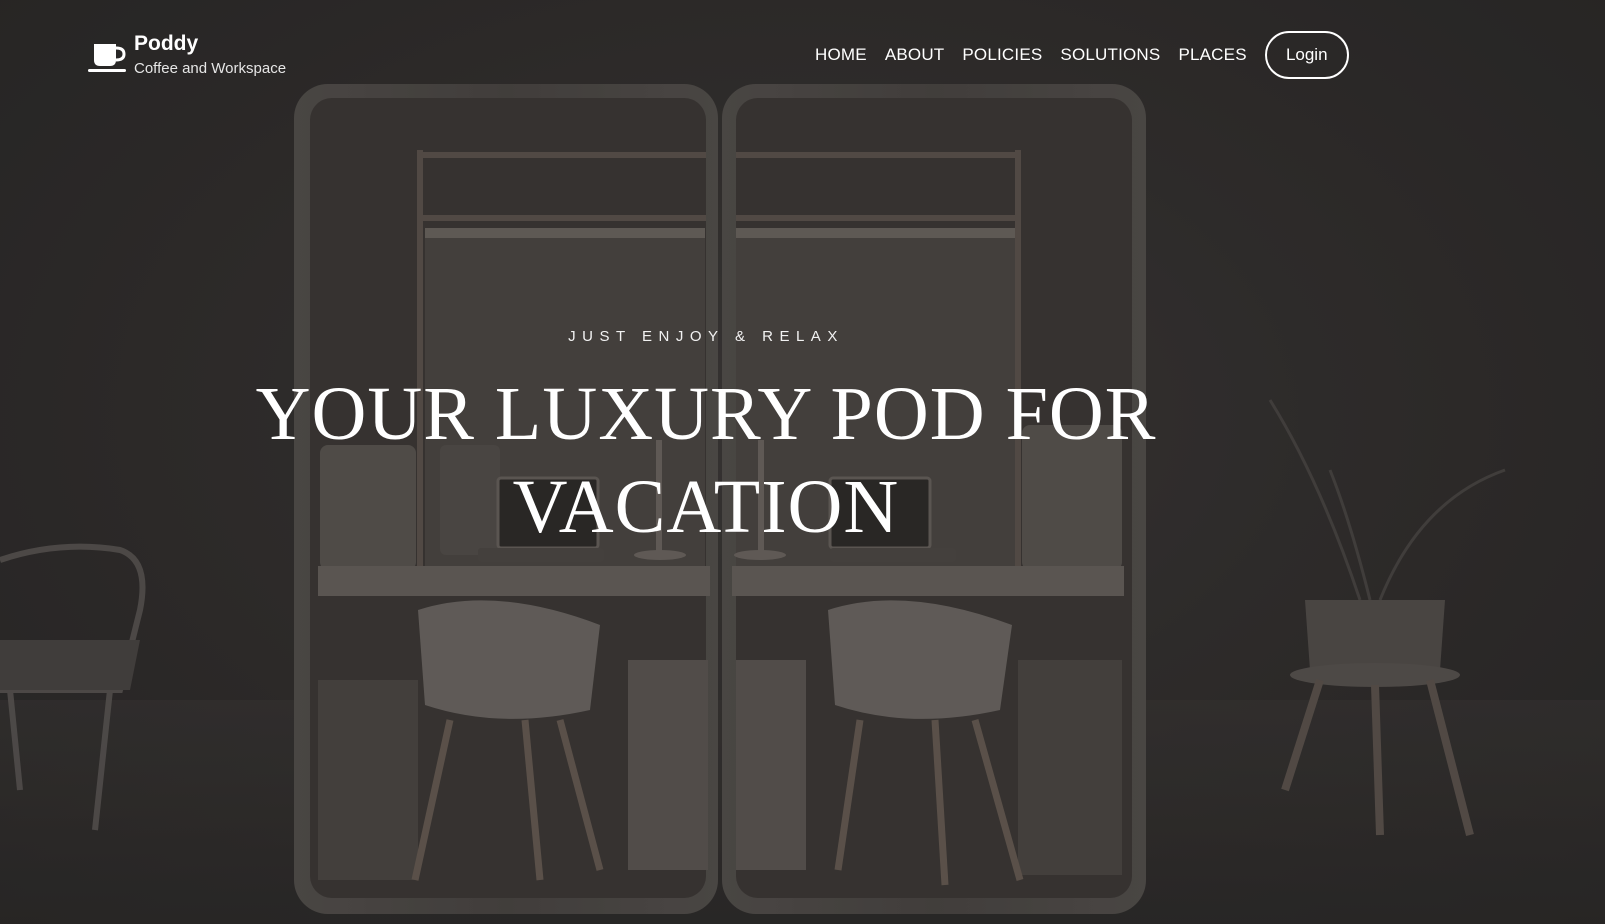 Image resolution: width=1605 pixels, height=924 pixels. What do you see at coordinates (1212, 55) in the screenshot?
I see `nav-item-places: PLACES` at bounding box center [1212, 55].